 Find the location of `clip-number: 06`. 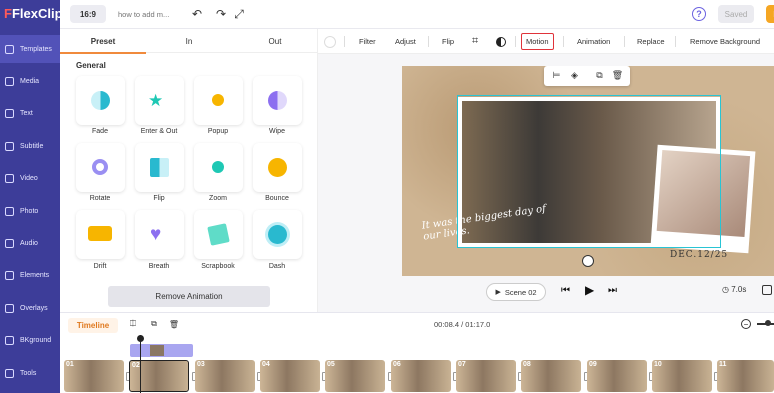

clip-number: 06 is located at coordinates (397, 364).